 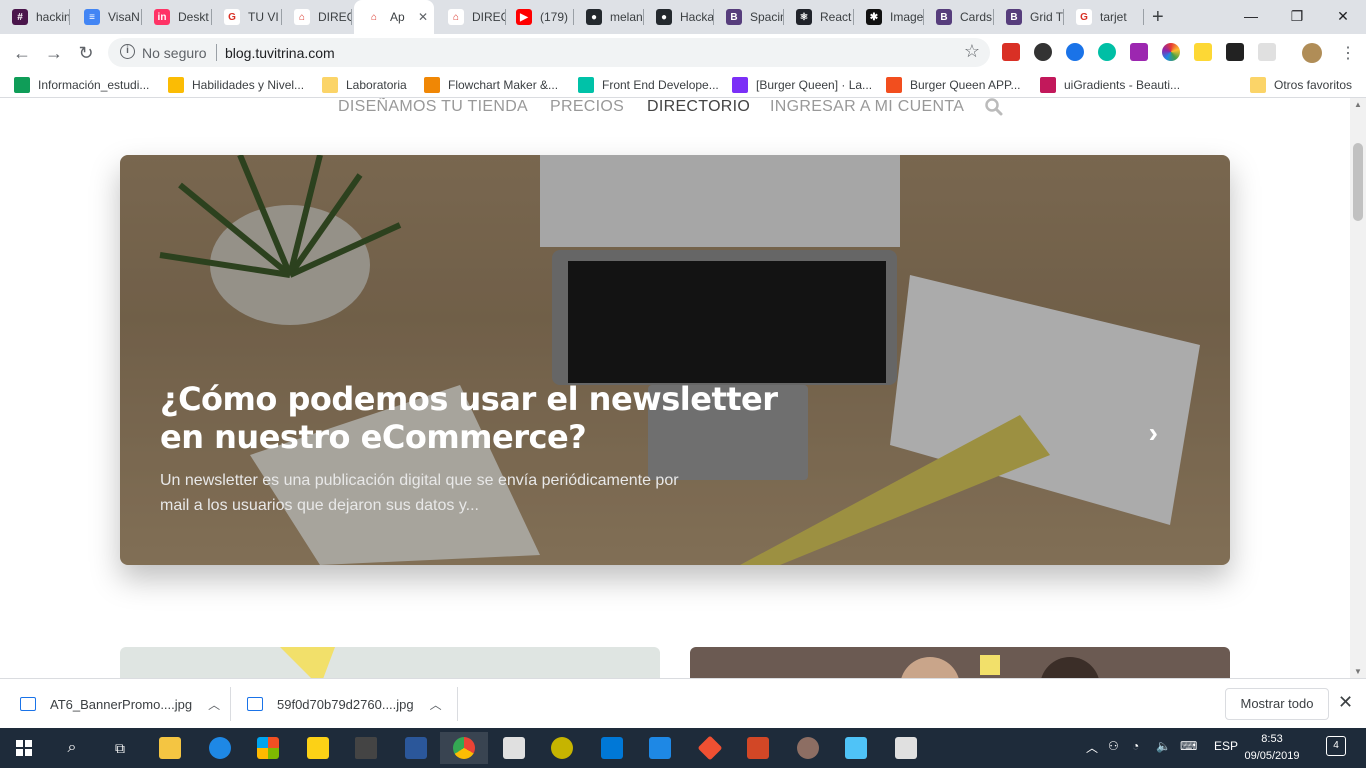 What do you see at coordinates (1226, 746) in the screenshot?
I see `language-indicator: ESP` at bounding box center [1226, 746].